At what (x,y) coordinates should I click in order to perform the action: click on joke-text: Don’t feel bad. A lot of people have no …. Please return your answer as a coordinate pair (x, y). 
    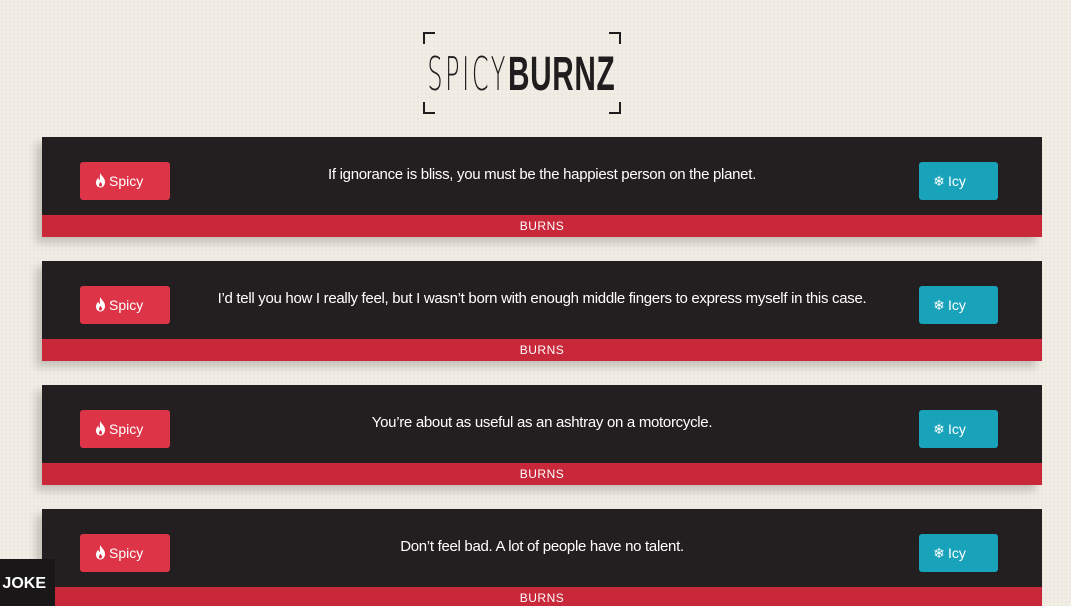
    Looking at the image, I should click on (542, 546).